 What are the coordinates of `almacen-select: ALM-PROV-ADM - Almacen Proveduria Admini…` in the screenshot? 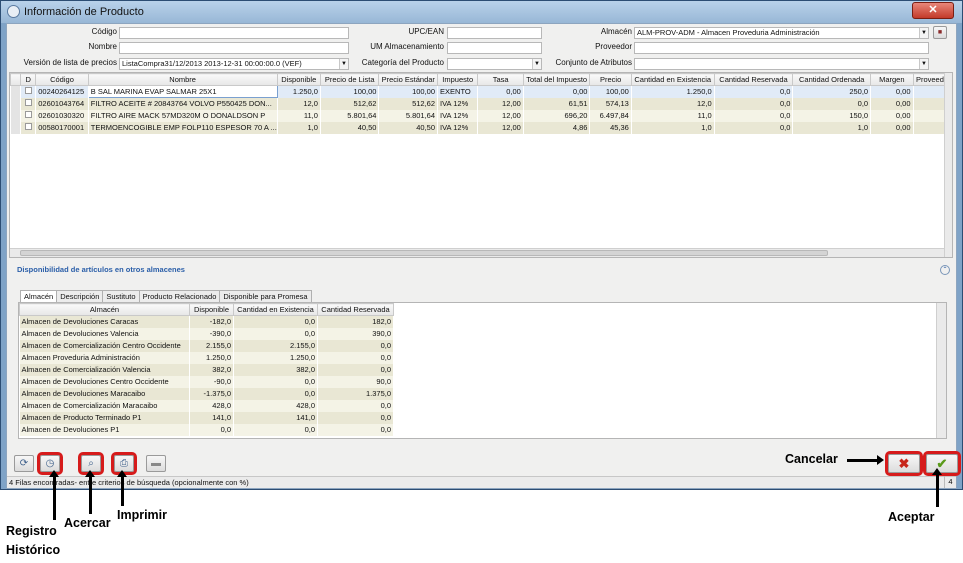 It's located at (781, 33).